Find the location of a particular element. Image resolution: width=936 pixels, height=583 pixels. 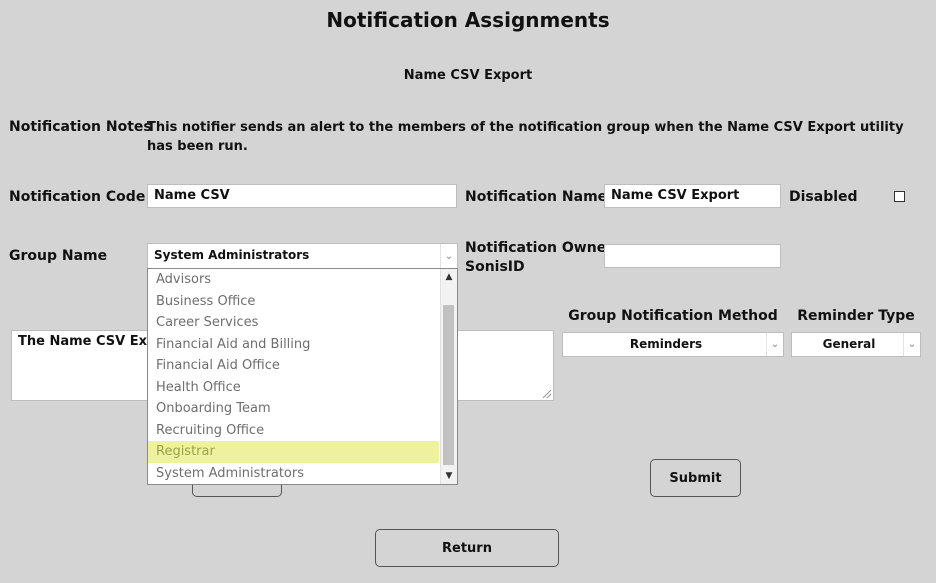

notification-name-label: Notification Name is located at coordinates (536, 197).